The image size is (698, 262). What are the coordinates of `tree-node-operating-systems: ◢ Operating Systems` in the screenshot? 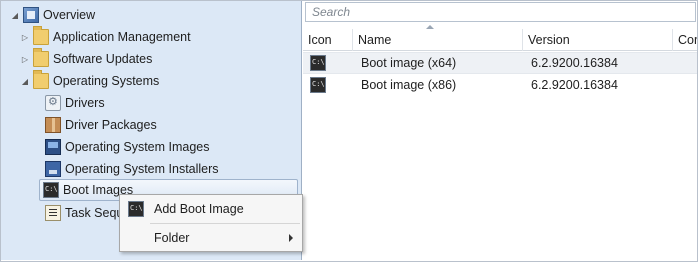 It's located at (89, 81).